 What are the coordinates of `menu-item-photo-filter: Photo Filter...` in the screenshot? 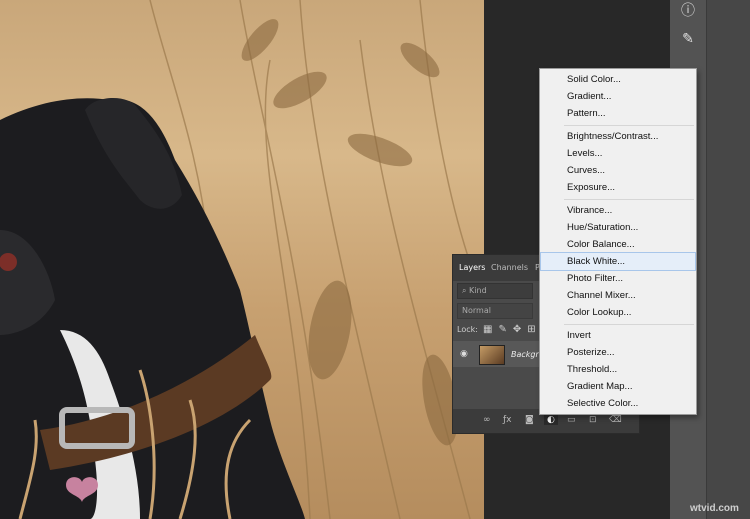 It's located at (618, 278).